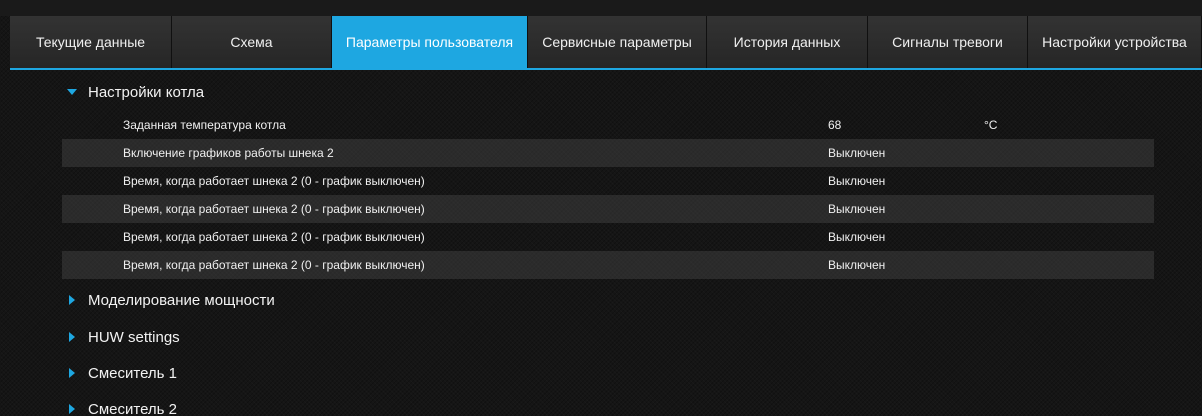 The image size is (1202, 416). I want to click on section-title: Моделирование мощности, so click(181, 300).